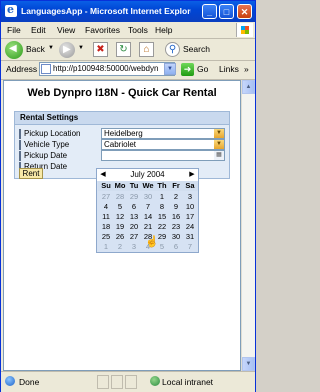 Image resolution: width=320 pixels, height=392 pixels. Describe the element at coordinates (22, 69) in the screenshot. I see `address-label: Address` at that location.